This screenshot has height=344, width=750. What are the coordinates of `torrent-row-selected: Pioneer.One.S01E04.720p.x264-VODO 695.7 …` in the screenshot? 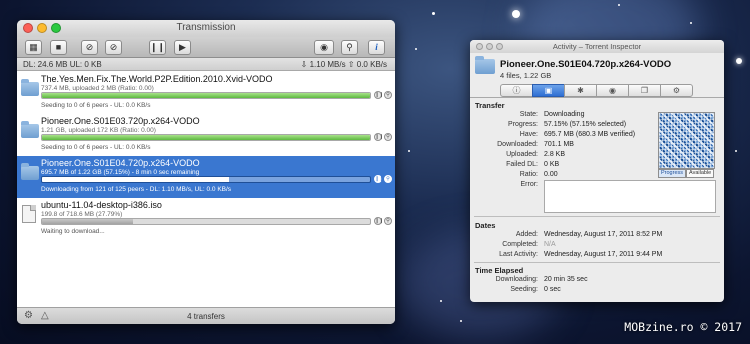 It's located at (206, 177).